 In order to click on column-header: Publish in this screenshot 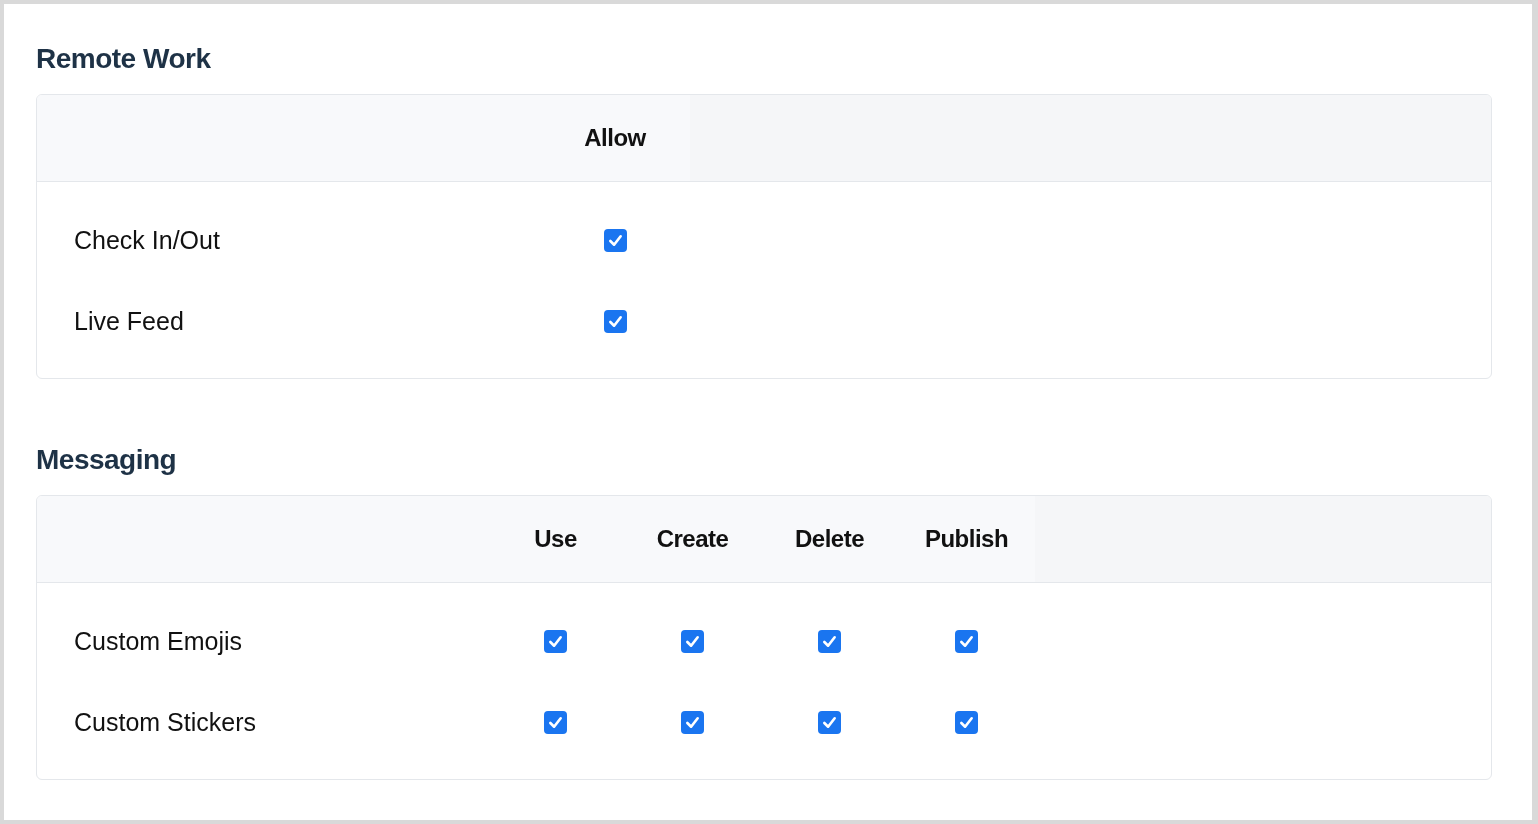, I will do `click(966, 539)`.